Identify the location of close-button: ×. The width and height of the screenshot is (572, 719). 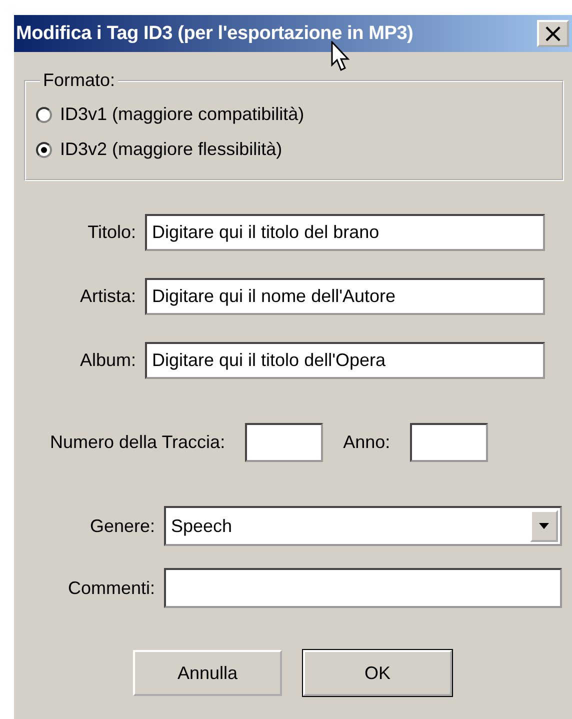
(553, 33).